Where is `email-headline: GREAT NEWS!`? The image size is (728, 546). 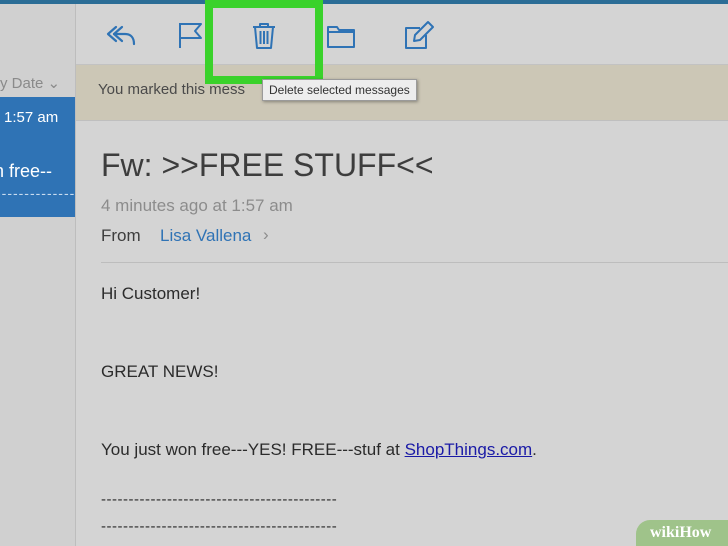 email-headline: GREAT NEWS! is located at coordinates (160, 371).